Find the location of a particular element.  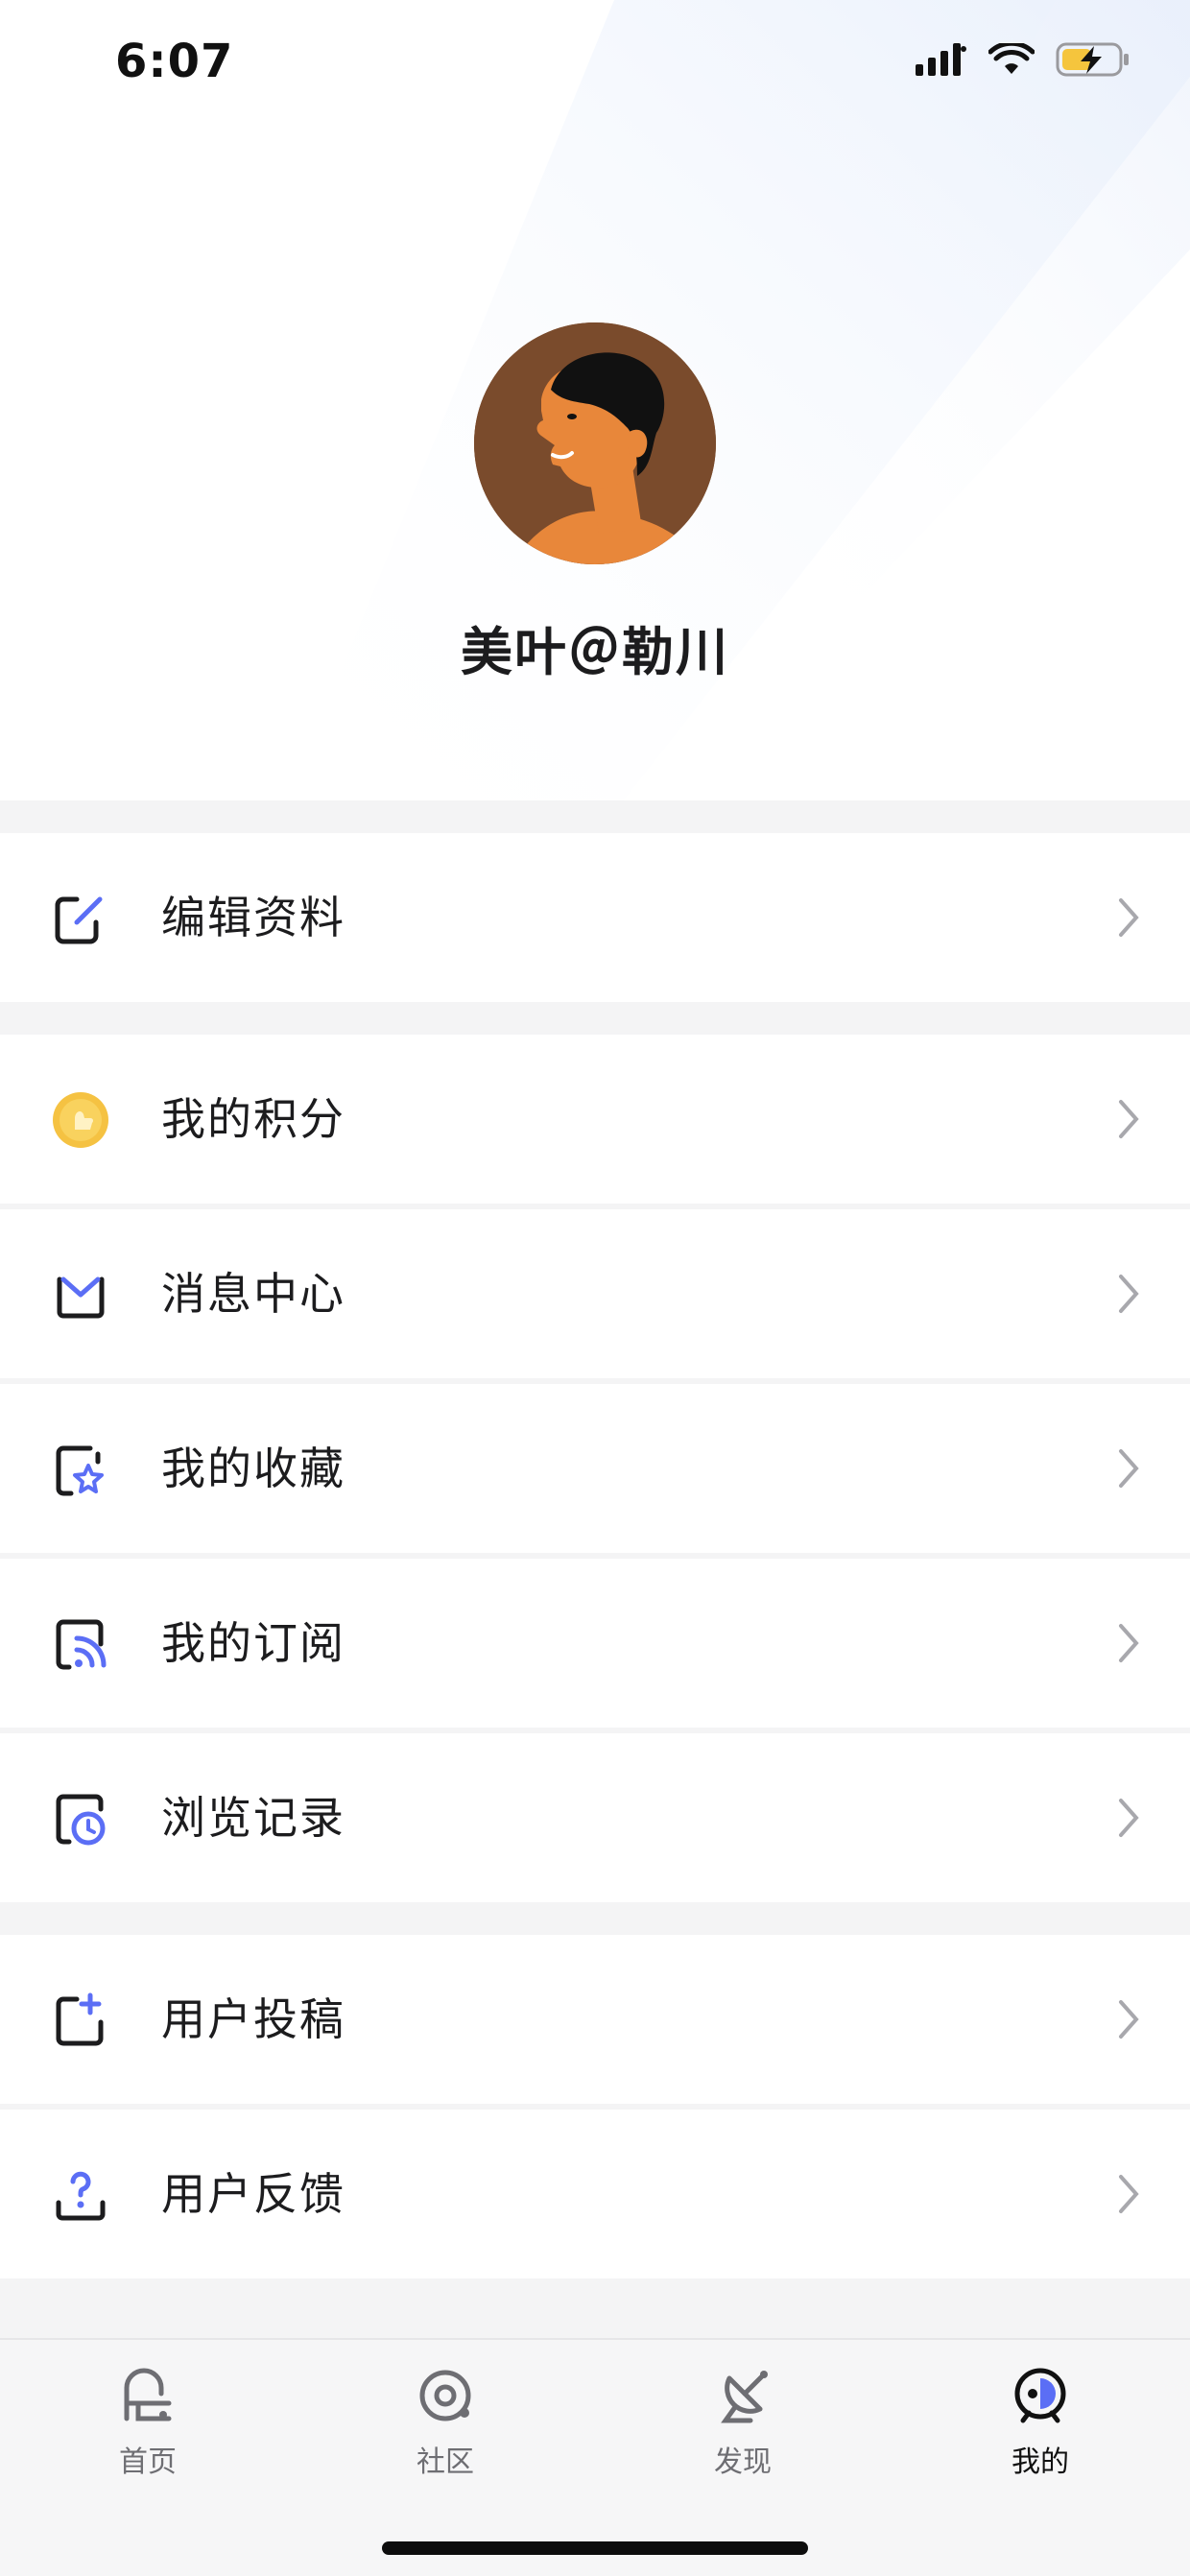

avatar-illustration is located at coordinates (595, 443).